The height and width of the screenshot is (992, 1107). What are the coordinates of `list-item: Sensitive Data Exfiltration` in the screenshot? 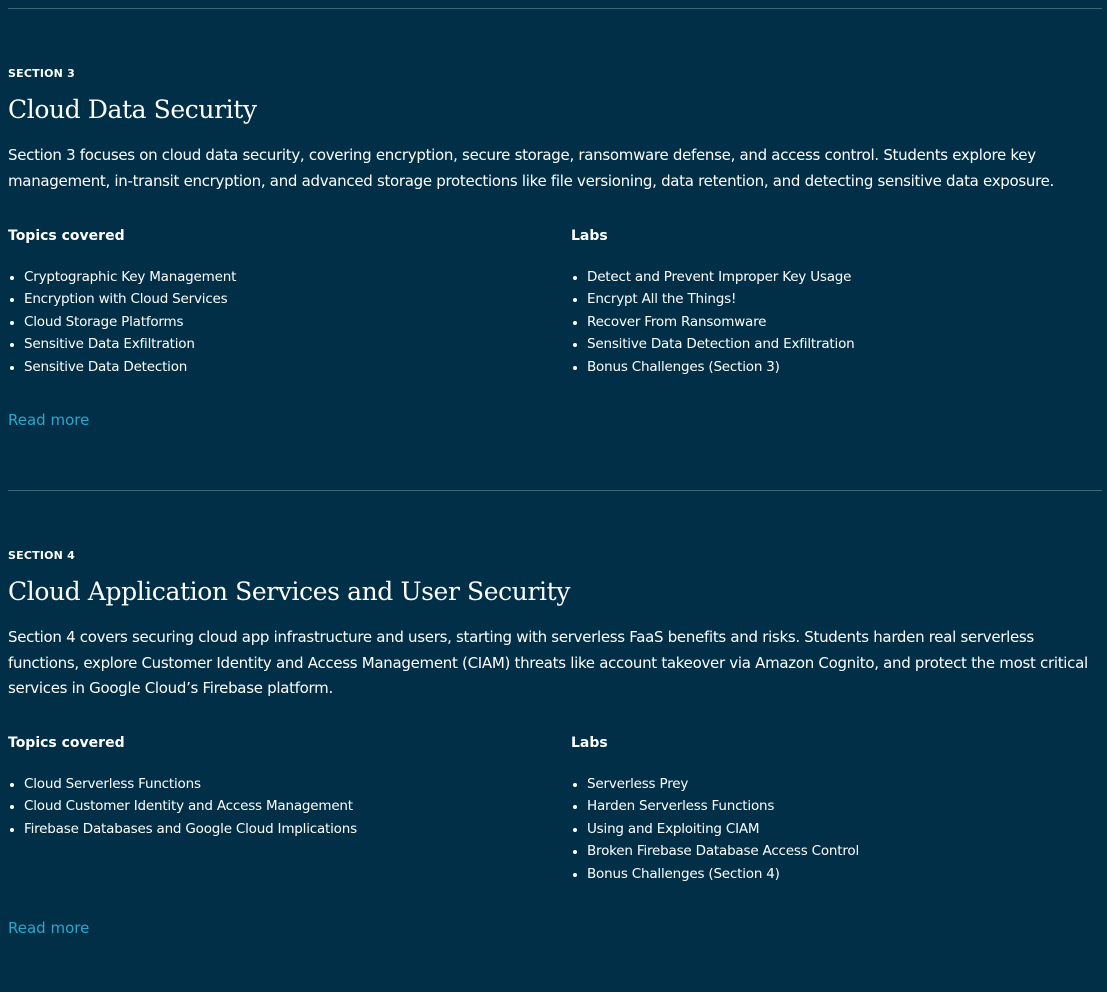 It's located at (268, 344).